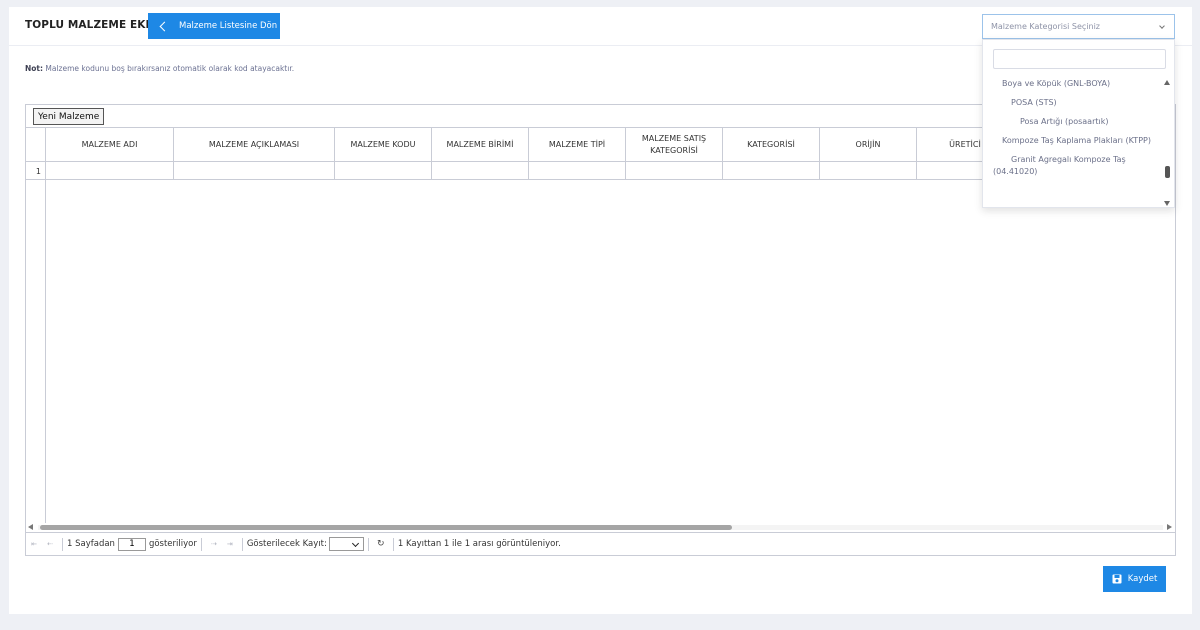  I want to click on category-select: Malzeme Kategorisi Seçiniz, so click(1078, 26).